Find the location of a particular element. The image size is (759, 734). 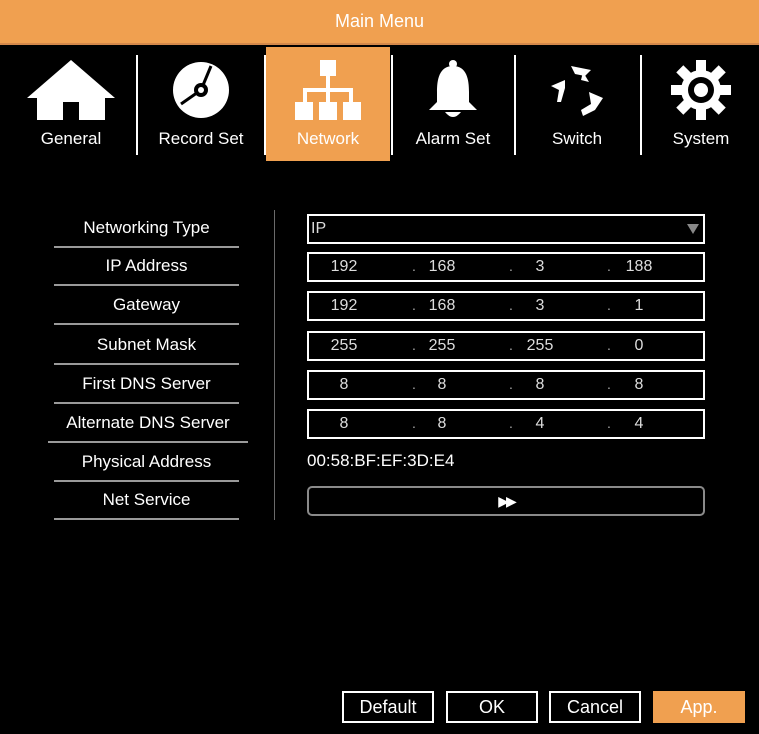

octet-4: 8 is located at coordinates (639, 385).